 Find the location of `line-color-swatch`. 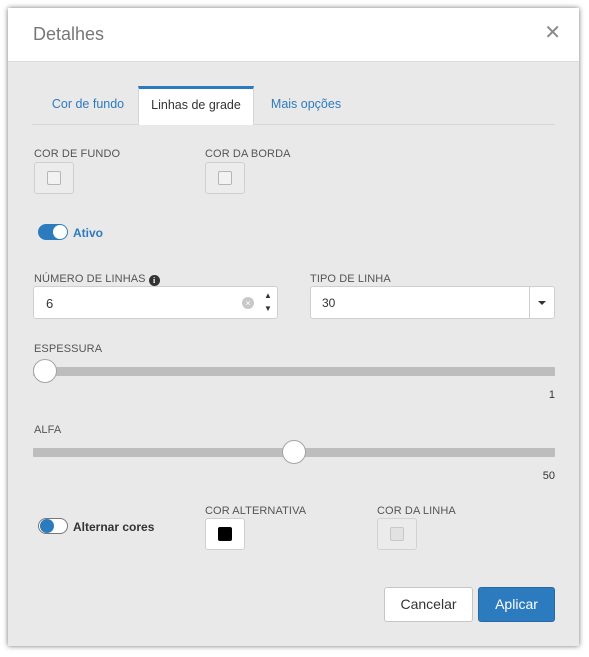

line-color-swatch is located at coordinates (397, 534).